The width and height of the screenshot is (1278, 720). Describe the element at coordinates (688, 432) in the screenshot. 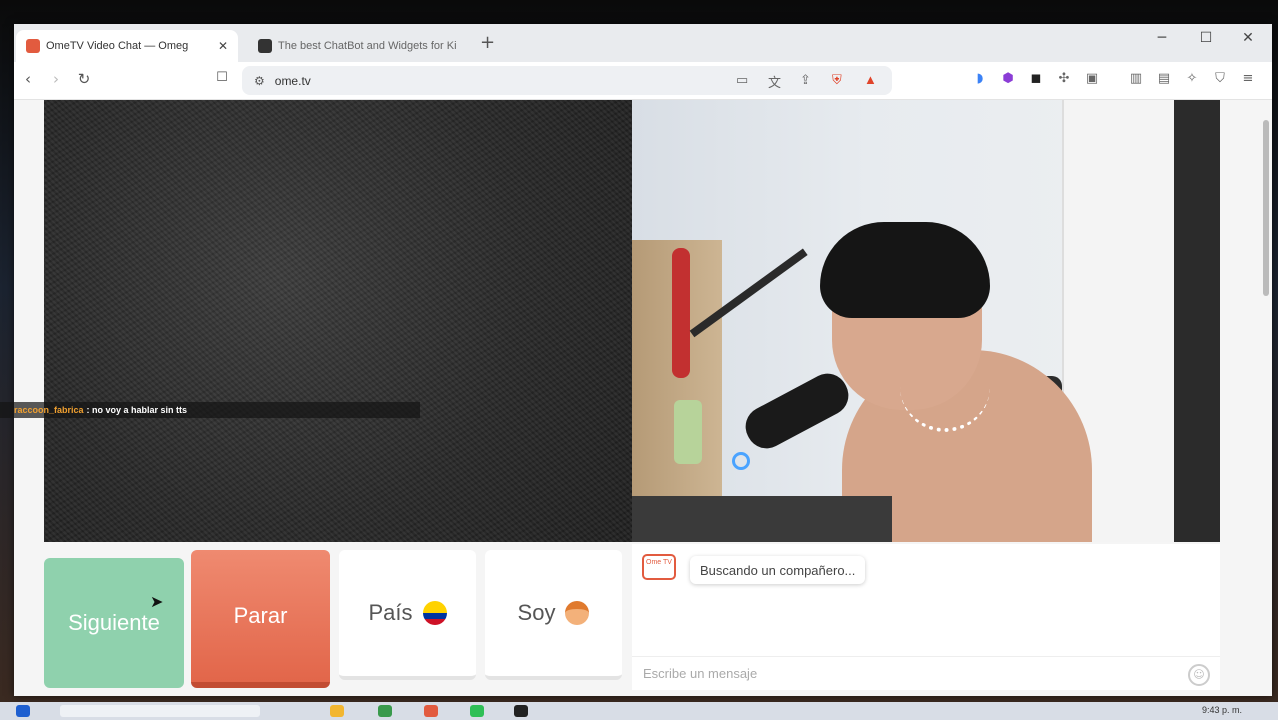

I see `green-cup` at that location.